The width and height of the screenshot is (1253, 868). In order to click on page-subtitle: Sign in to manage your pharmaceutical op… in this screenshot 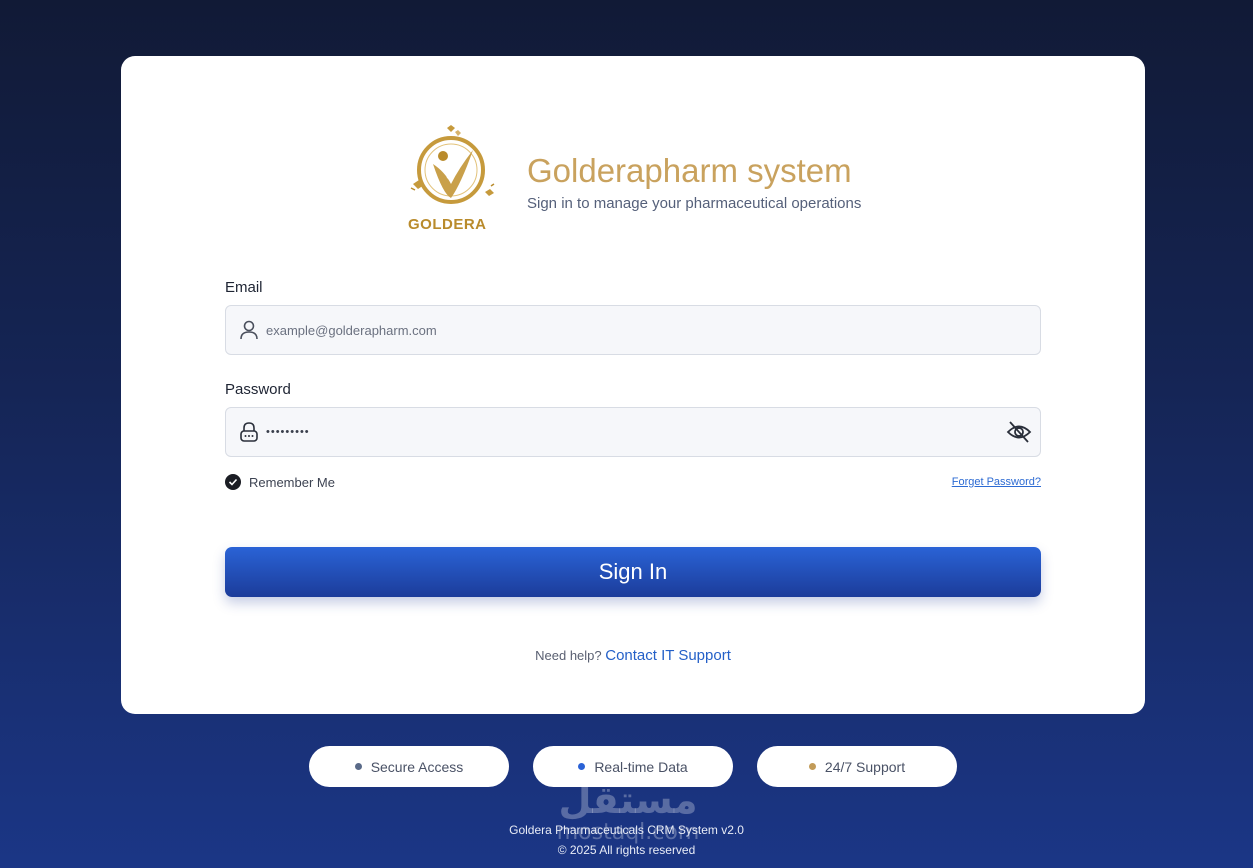, I will do `click(694, 203)`.